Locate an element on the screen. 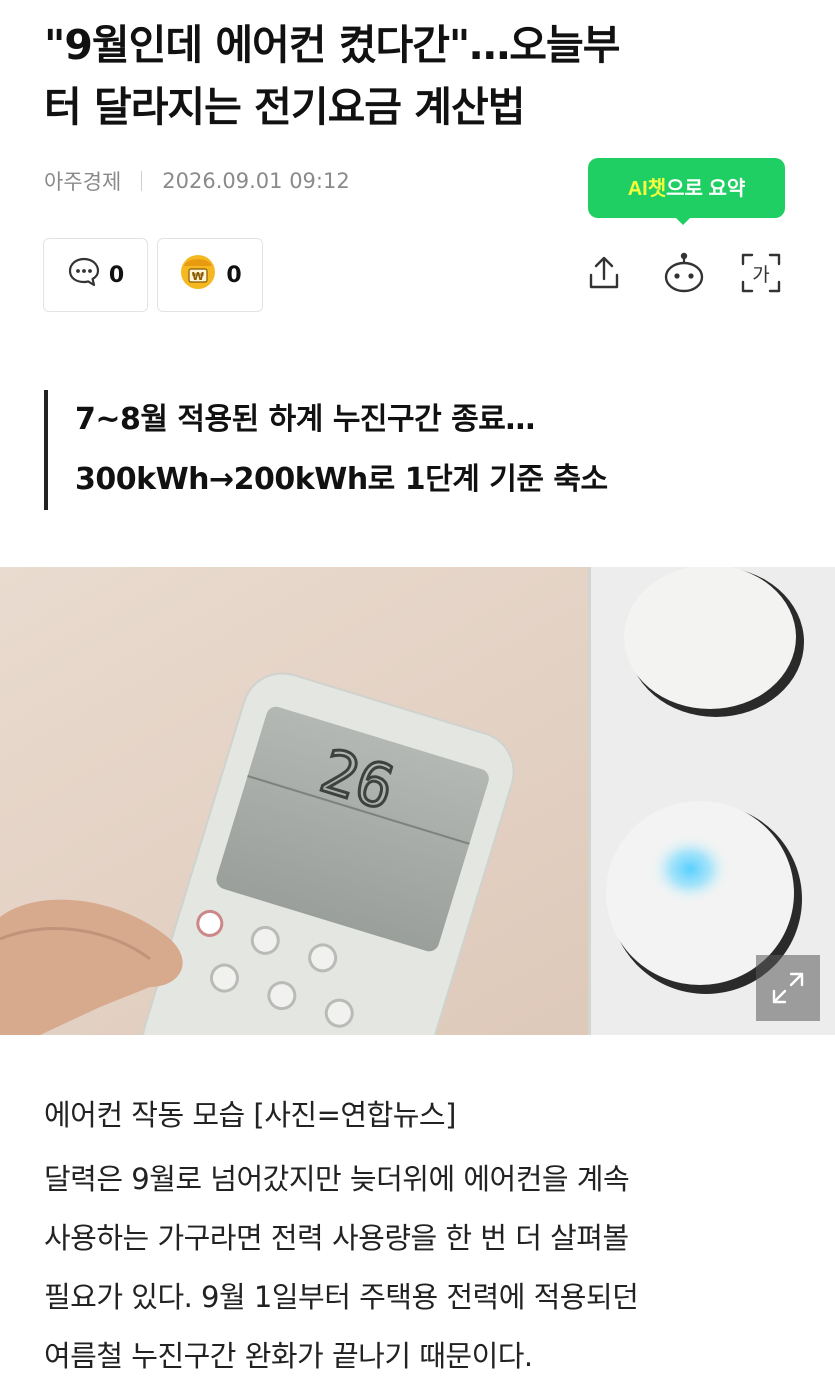 Image resolution: width=835 pixels, height=1392 pixels. ai-summary-pointer is located at coordinates (683, 220).